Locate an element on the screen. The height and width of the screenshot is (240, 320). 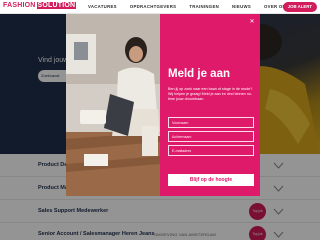
site-logo: FASHION SOLUTION is located at coordinates (40, 5).